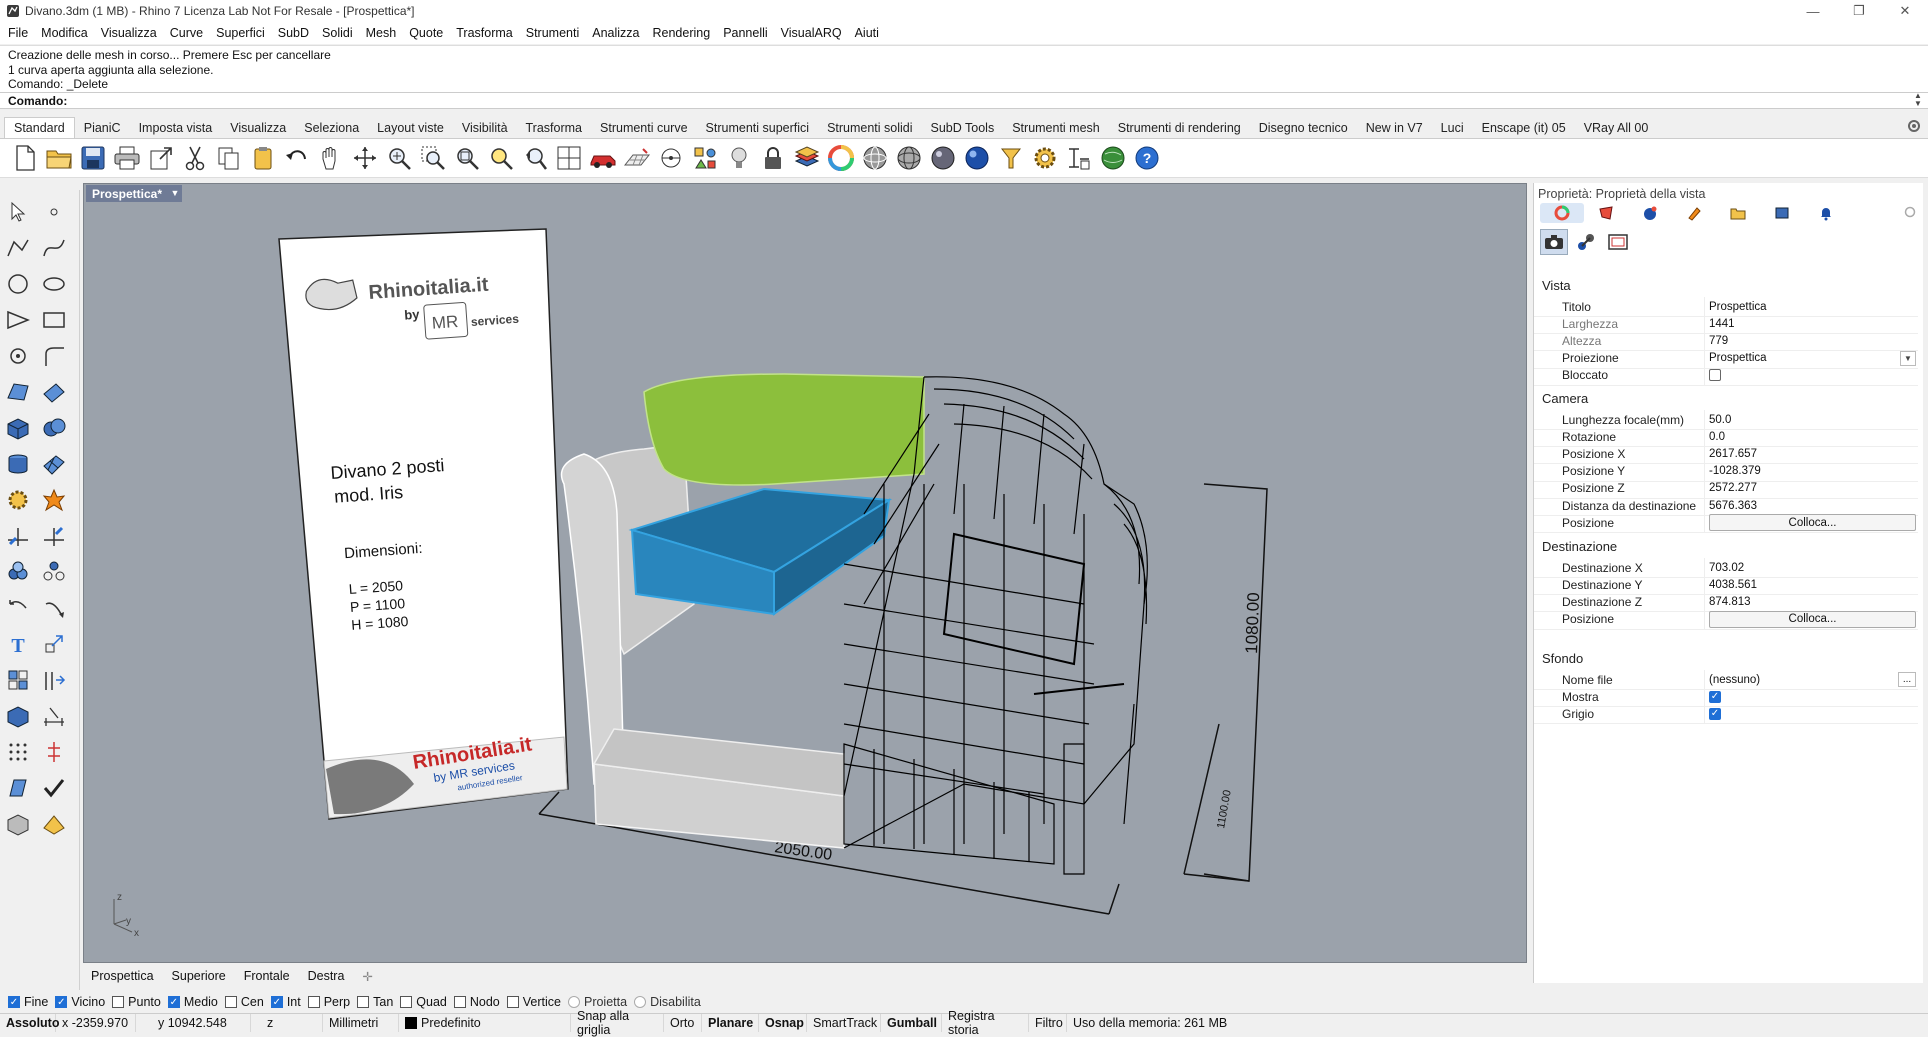 The image size is (1928, 1037). What do you see at coordinates (54, 320) in the screenshot?
I see `rectangle-icon` at bounding box center [54, 320].